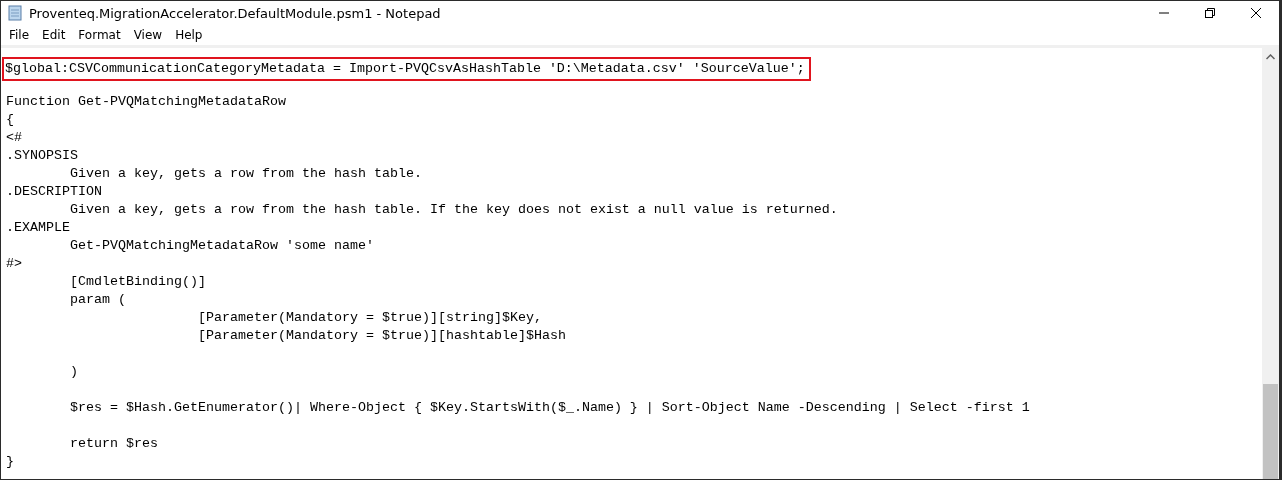 The height and width of the screenshot is (480, 1282). What do you see at coordinates (73, 371) in the screenshot?
I see `code-line: )` at bounding box center [73, 371].